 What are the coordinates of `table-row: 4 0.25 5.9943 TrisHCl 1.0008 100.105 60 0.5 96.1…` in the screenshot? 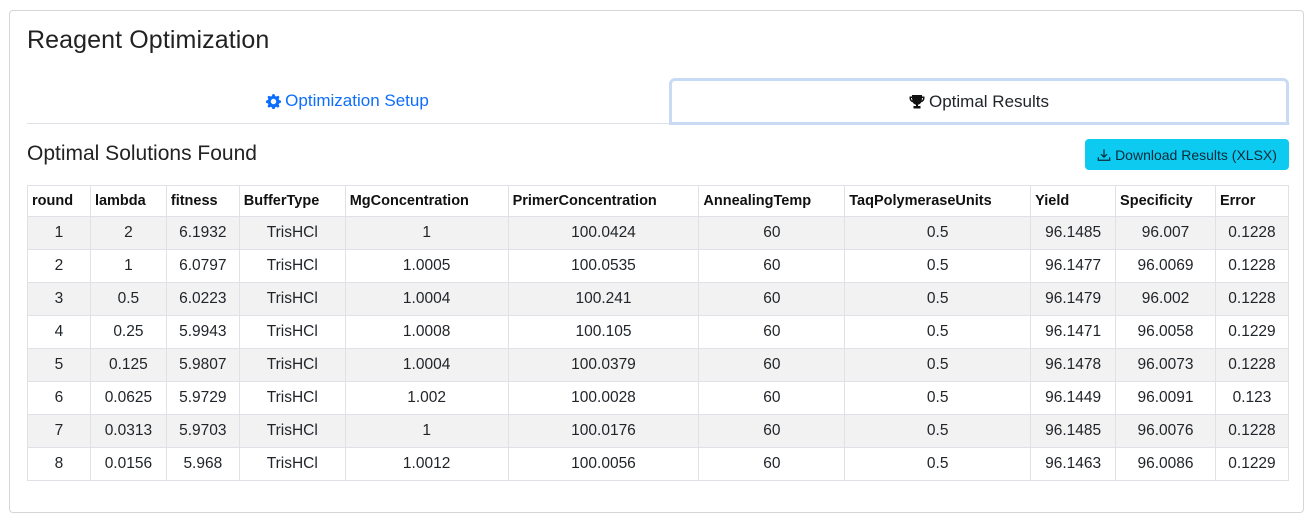 It's located at (658, 332).